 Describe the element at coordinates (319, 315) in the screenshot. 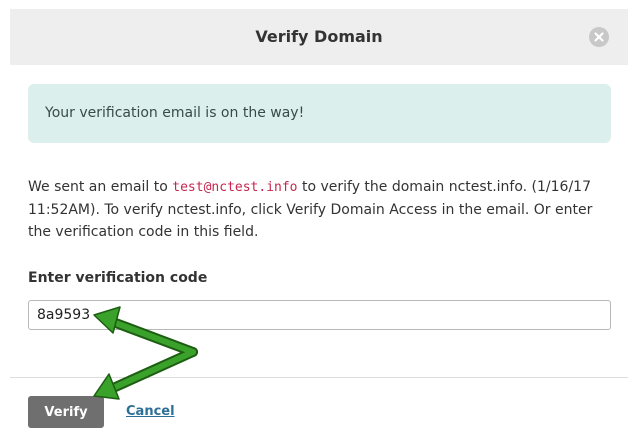

I see `verification-code-input` at that location.